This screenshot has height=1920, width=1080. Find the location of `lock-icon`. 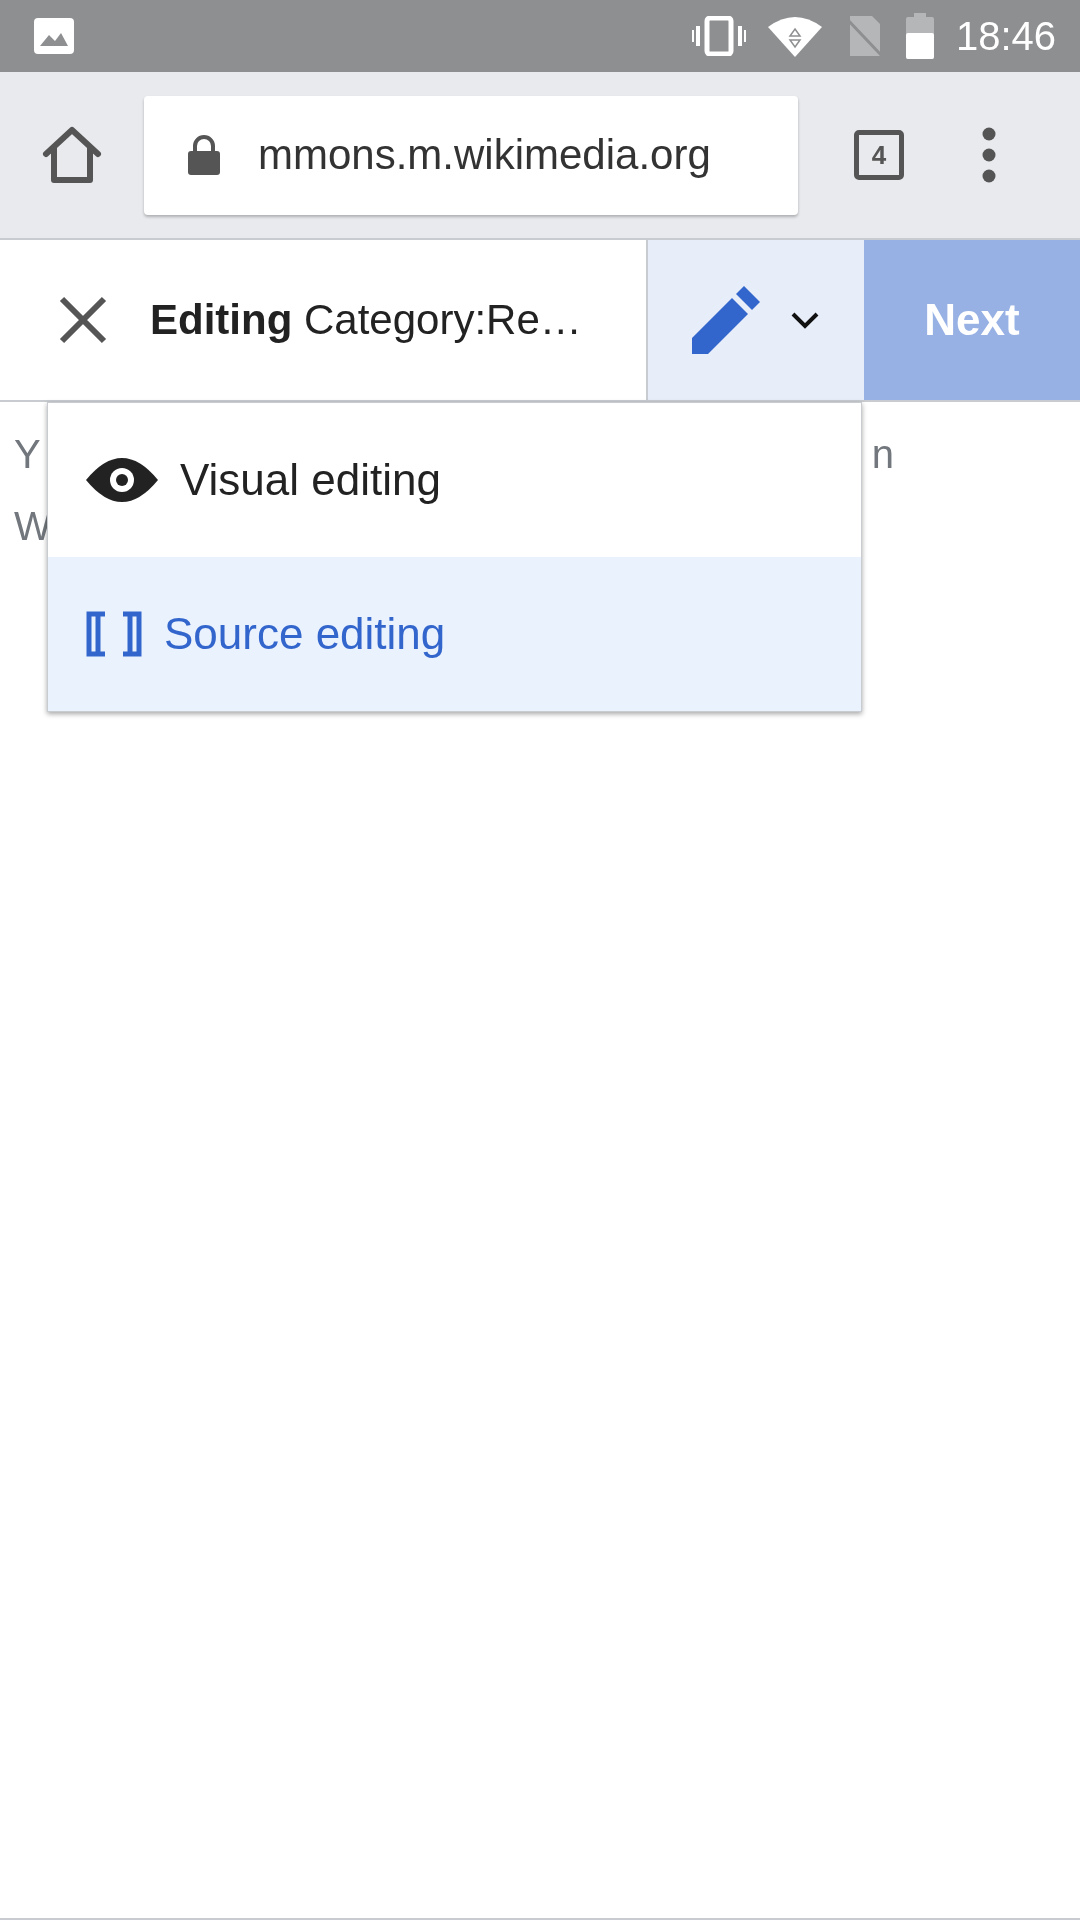

lock-icon is located at coordinates (204, 155).